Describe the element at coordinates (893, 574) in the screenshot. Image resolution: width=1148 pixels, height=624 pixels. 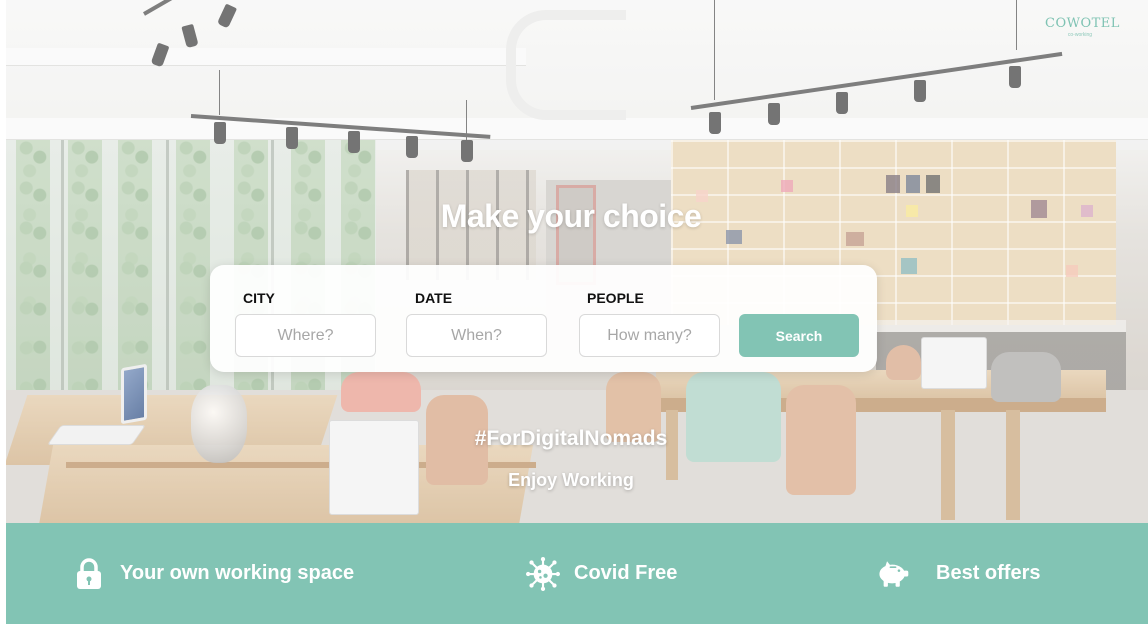
I see `piggy-bank-icon` at that location.